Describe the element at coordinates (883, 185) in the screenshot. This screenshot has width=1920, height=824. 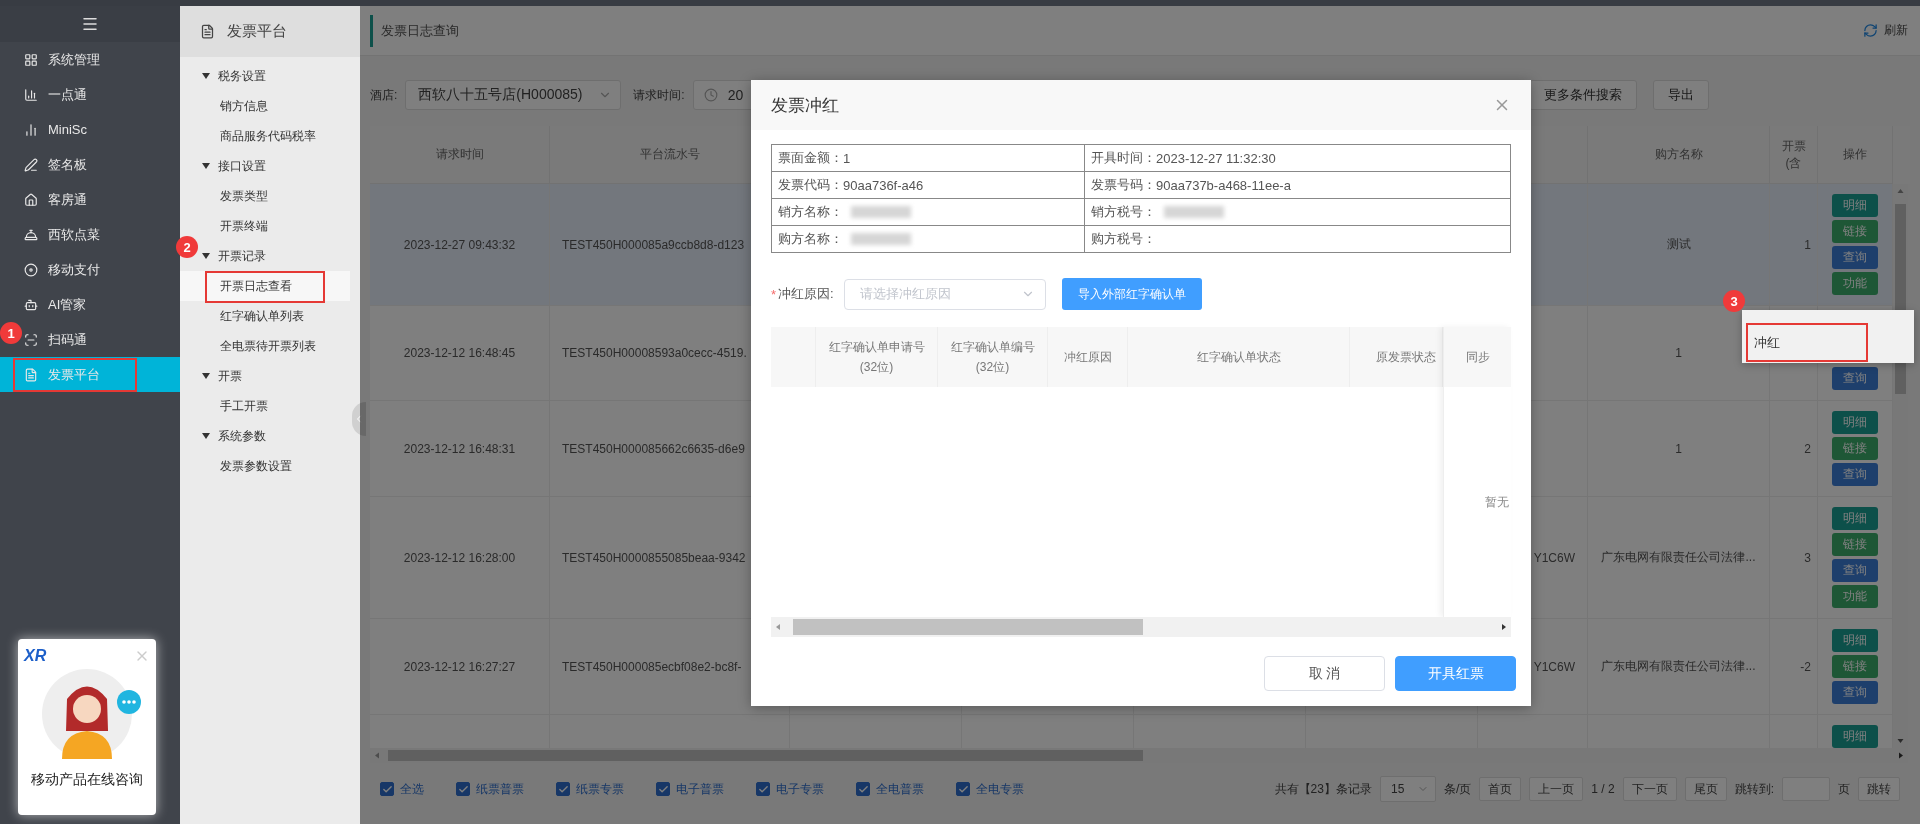
I see `field-value: 90aa736f-a46` at that location.